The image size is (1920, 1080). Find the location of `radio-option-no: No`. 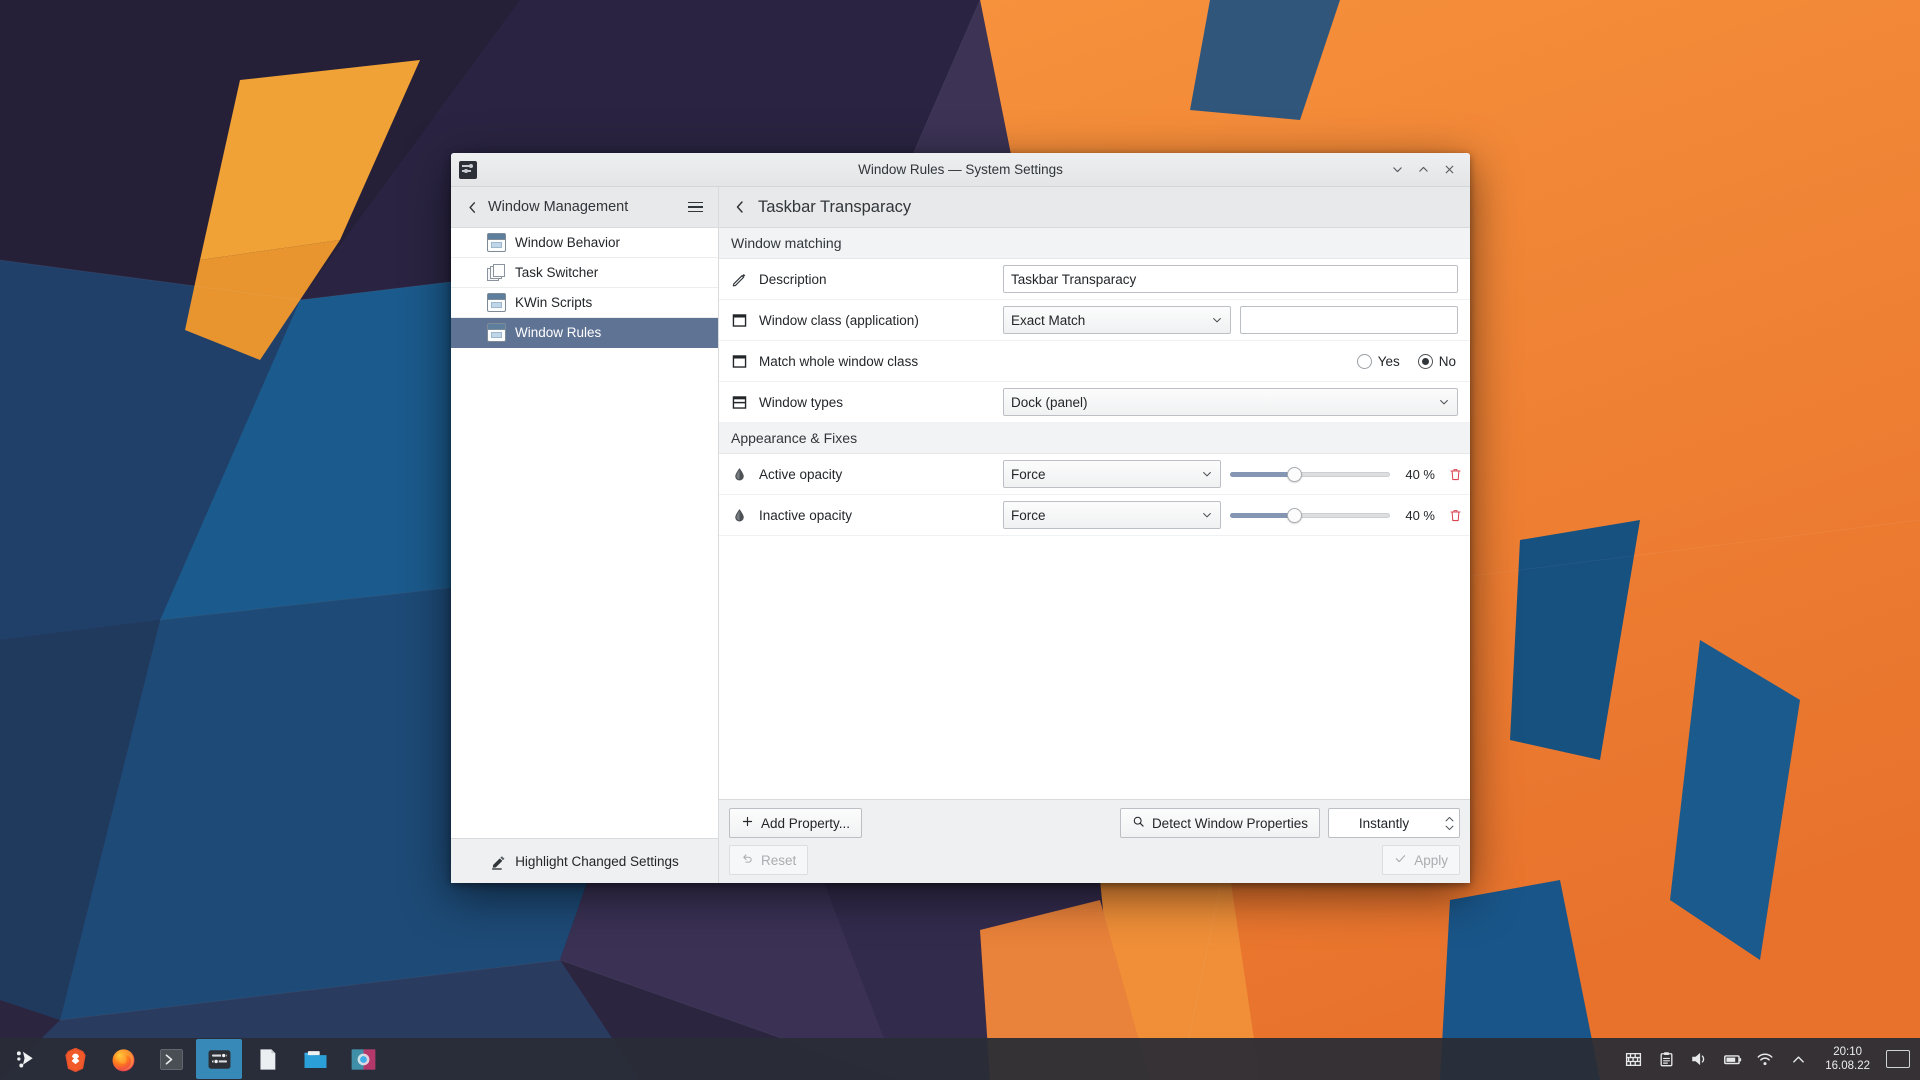

radio-option-no: No is located at coordinates (1436, 361).